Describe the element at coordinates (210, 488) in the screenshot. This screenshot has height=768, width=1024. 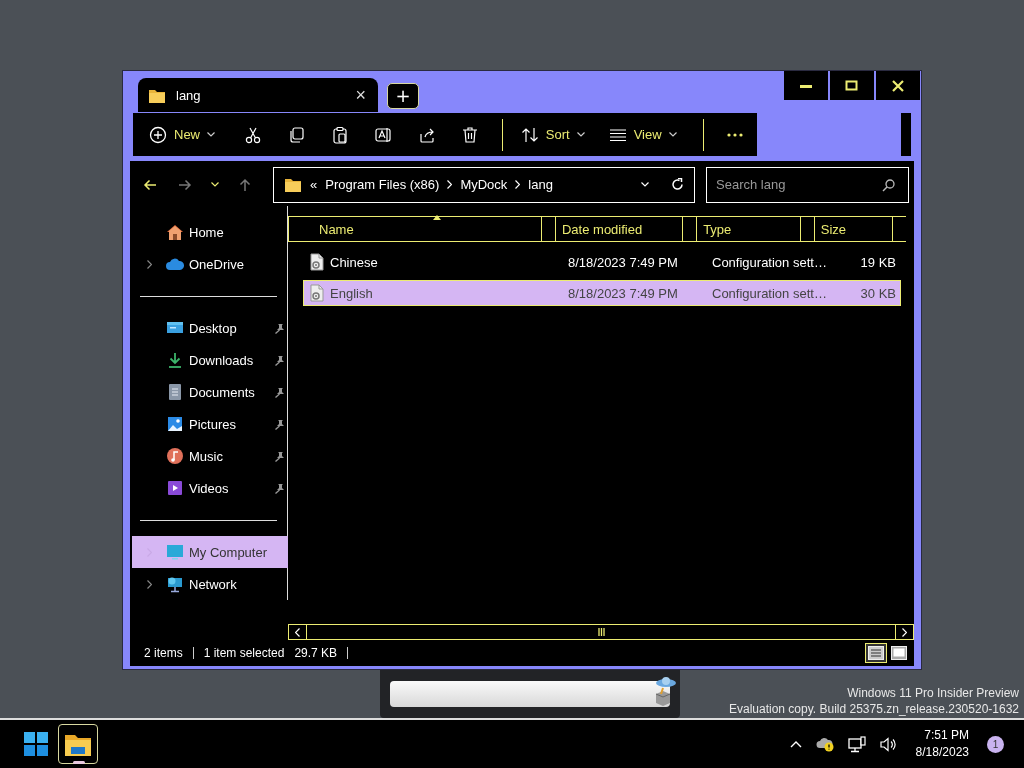
I see `sidebar-item: Videos` at that location.